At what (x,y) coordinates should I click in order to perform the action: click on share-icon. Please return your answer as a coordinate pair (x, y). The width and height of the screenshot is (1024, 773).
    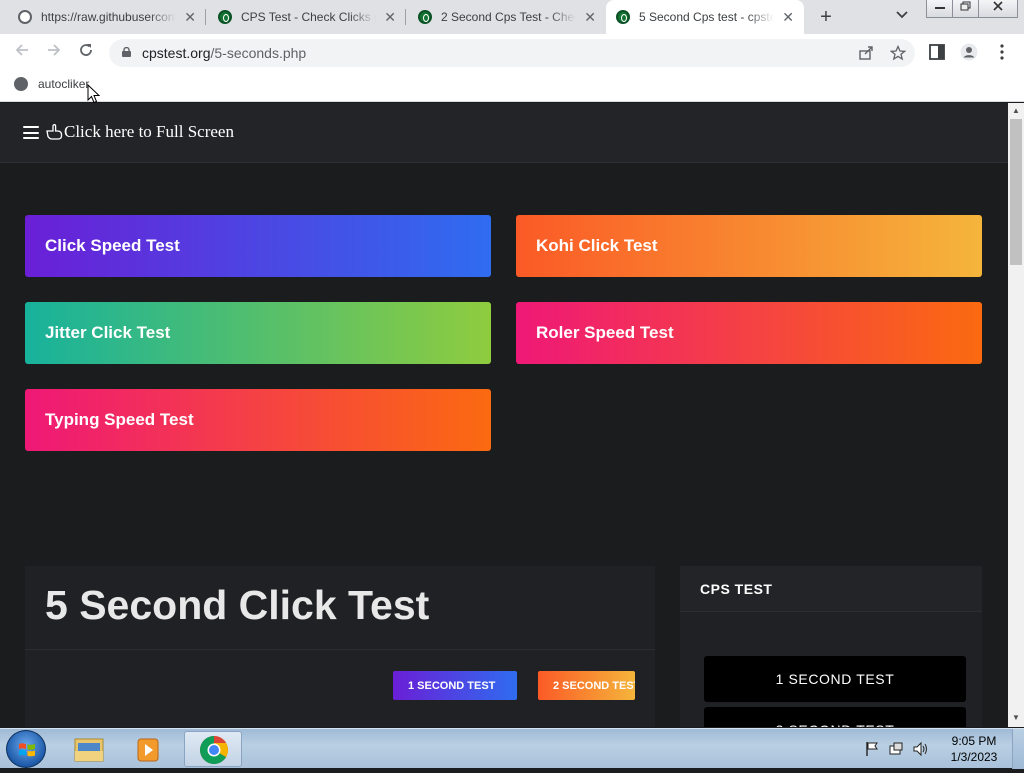
    Looking at the image, I should click on (866, 53).